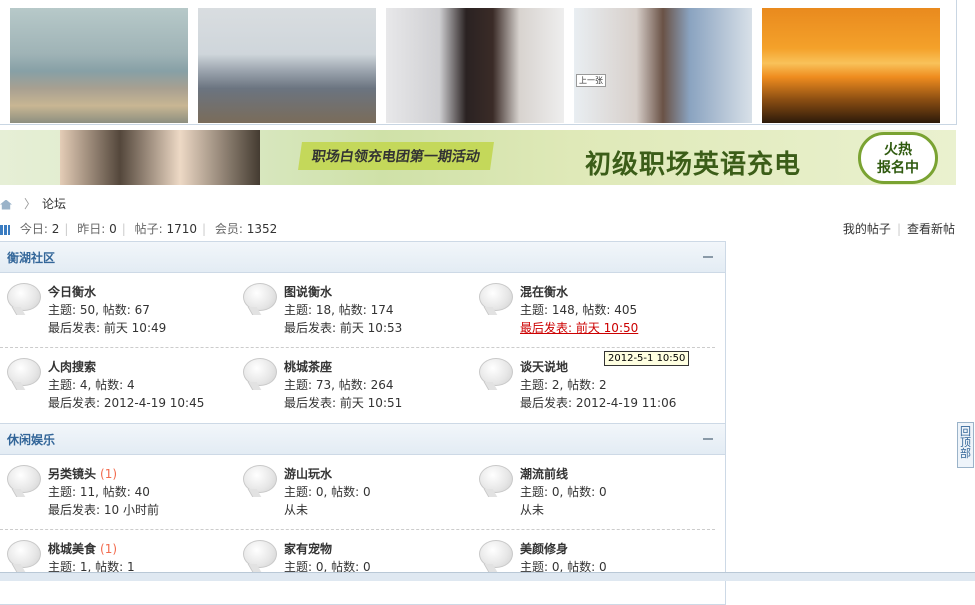 This screenshot has width=975, height=605. What do you see at coordinates (113, 229) in the screenshot?
I see `yesterday-count: 0` at bounding box center [113, 229].